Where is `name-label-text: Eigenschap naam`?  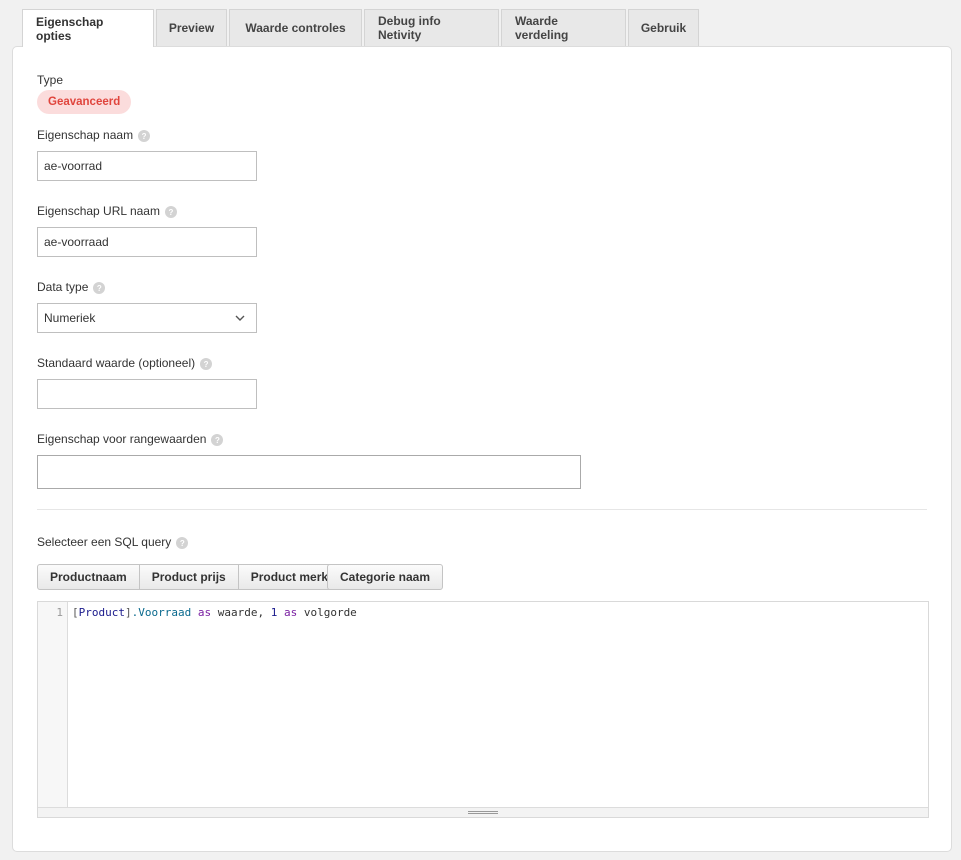 name-label-text: Eigenschap naam is located at coordinates (85, 135).